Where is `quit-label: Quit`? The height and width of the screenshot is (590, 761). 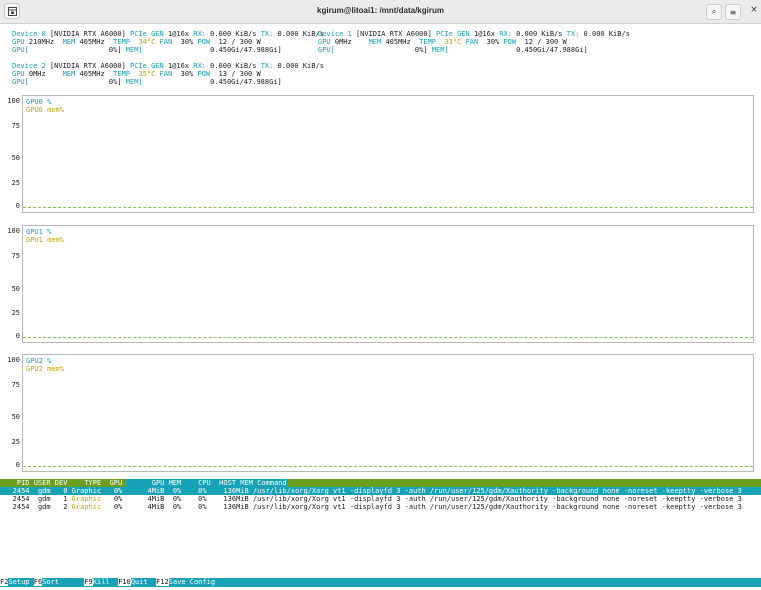
quit-label: Quit is located at coordinates (143, 582).